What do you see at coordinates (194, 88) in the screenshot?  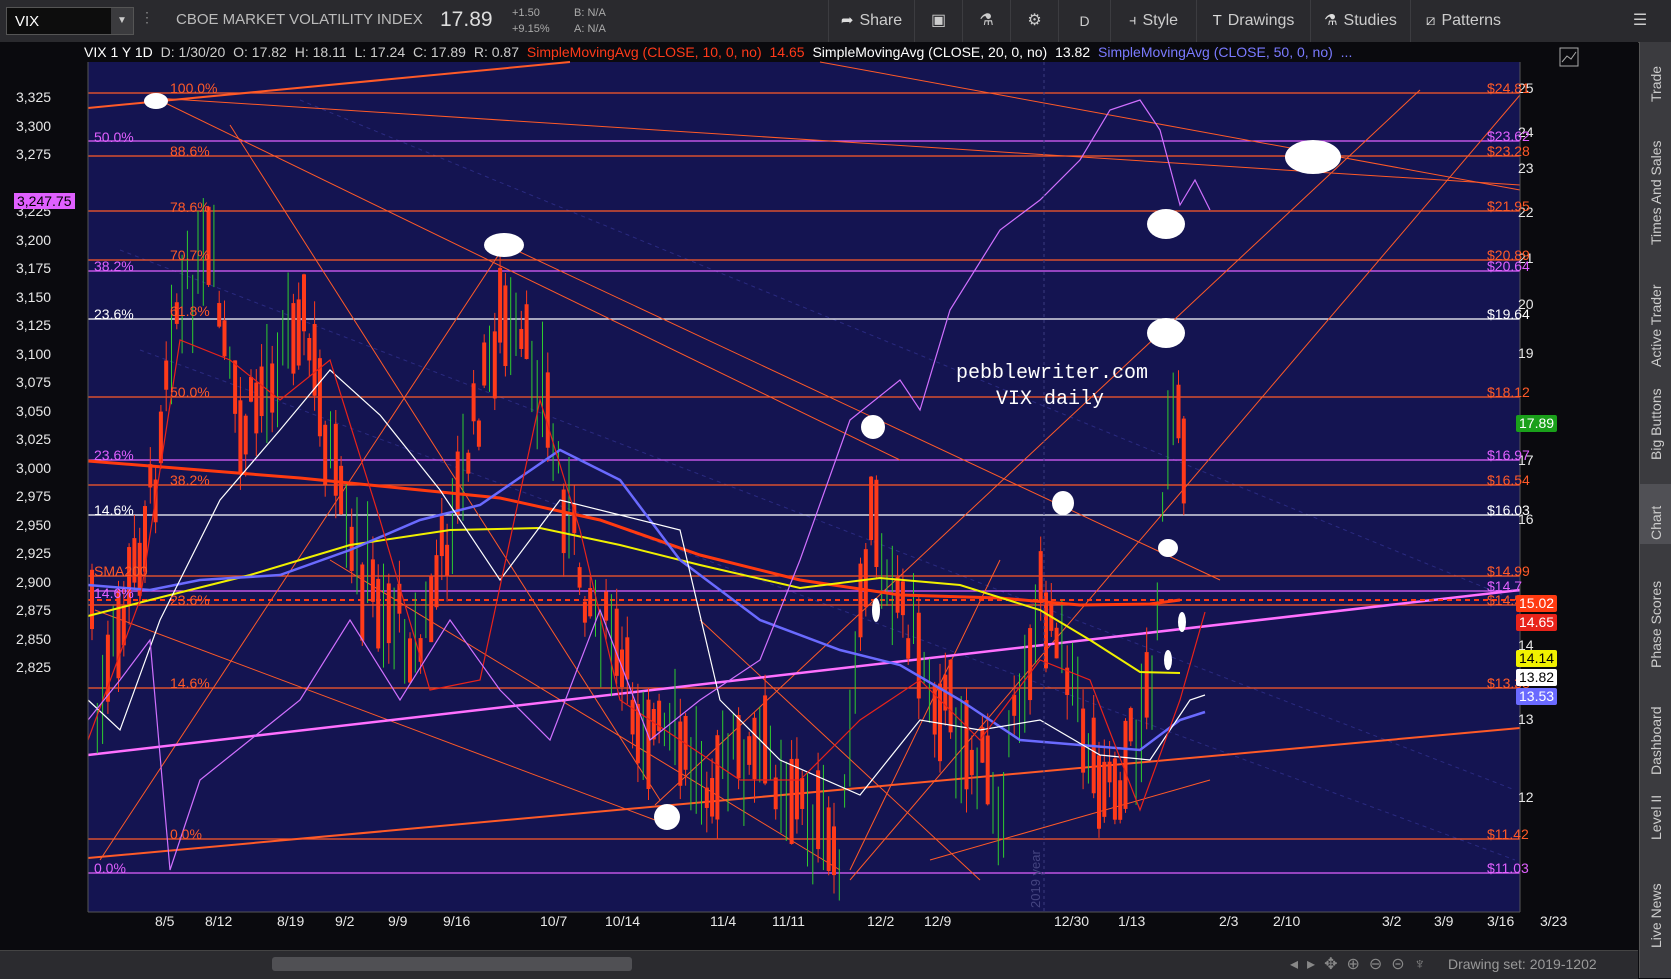 I see `fib-left-label: 100.0%` at bounding box center [194, 88].